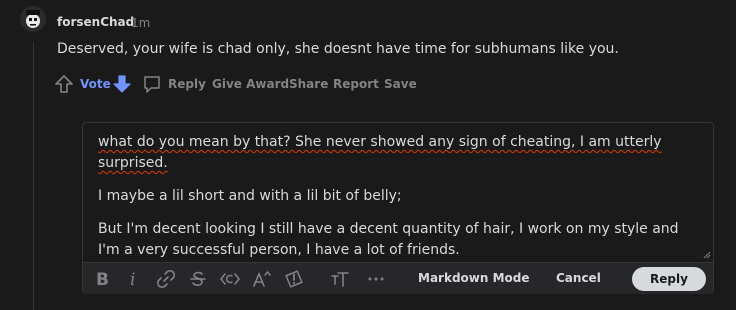 This screenshot has width=736, height=310. I want to click on link-icon, so click(166, 279).